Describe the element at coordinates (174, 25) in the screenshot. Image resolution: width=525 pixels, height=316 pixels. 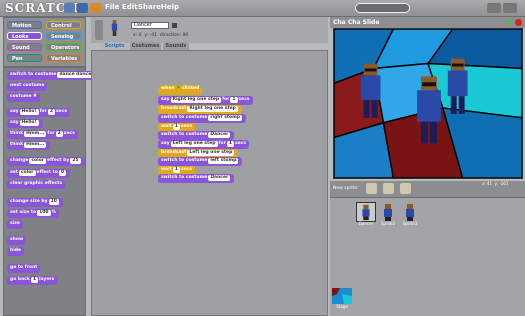
I see `lock-icon` at that location.